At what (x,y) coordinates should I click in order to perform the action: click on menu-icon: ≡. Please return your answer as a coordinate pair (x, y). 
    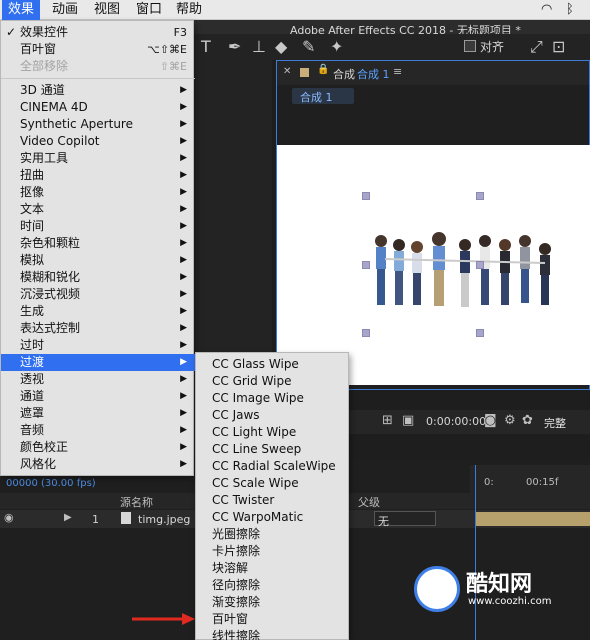
    Looking at the image, I should click on (397, 71).